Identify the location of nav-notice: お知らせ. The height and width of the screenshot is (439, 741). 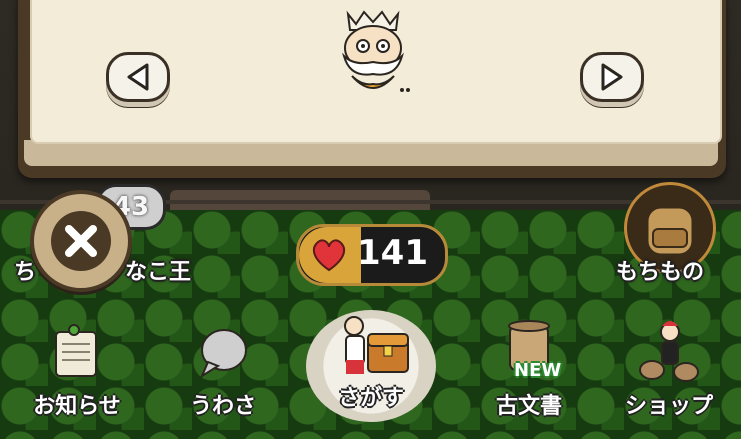
(77, 371).